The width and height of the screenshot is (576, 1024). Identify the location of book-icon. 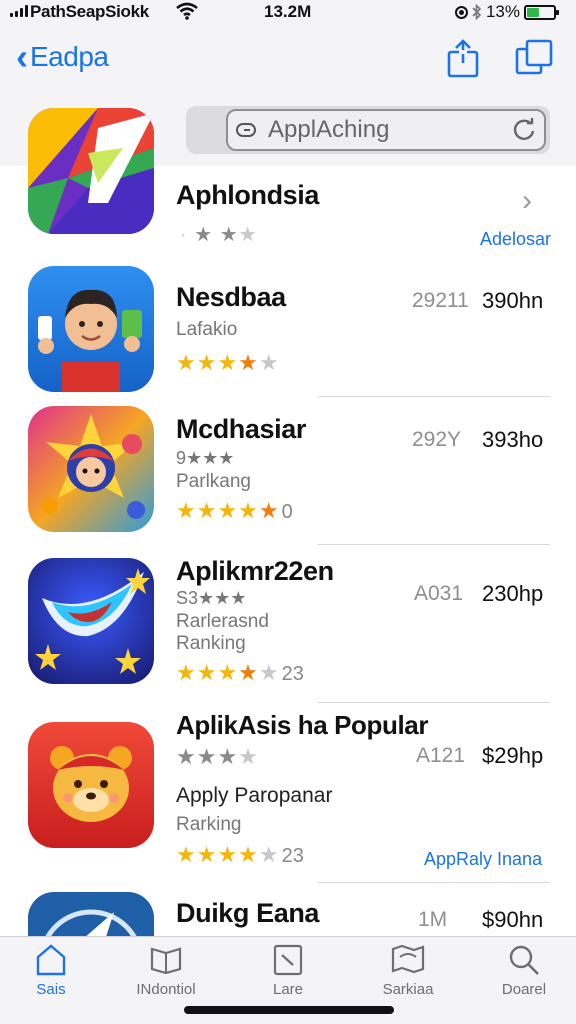
(166, 961).